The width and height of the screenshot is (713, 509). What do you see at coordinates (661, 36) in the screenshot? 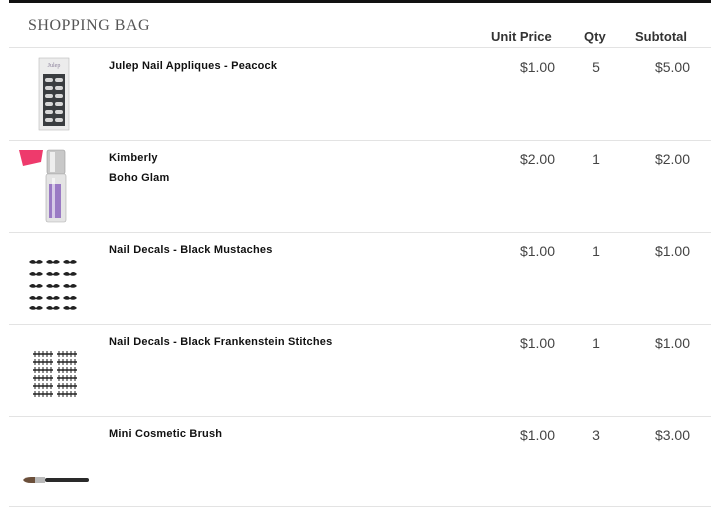
I see `column-header-subtotal: Subtotal` at bounding box center [661, 36].